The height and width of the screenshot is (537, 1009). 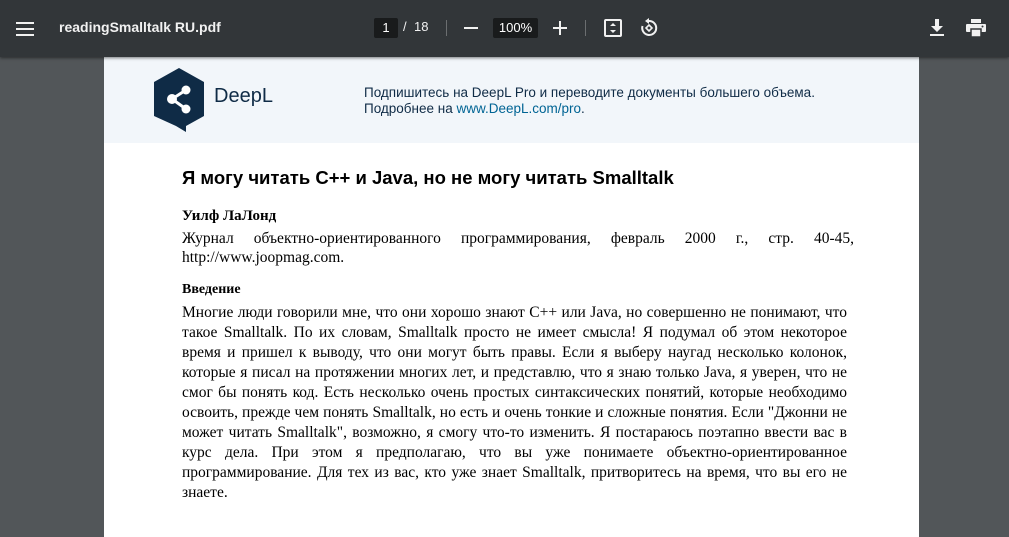 I want to click on page-total: 18, so click(x=421, y=26).